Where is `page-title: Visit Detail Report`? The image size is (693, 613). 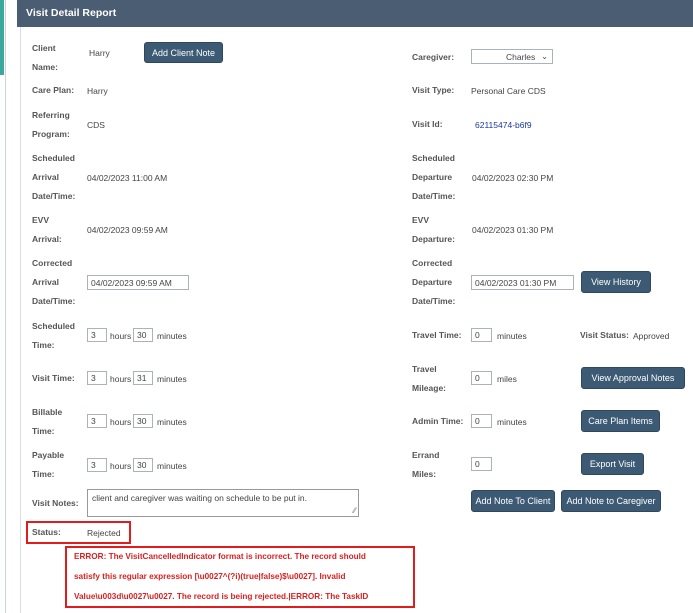
page-title: Visit Detail Report is located at coordinates (71, 13).